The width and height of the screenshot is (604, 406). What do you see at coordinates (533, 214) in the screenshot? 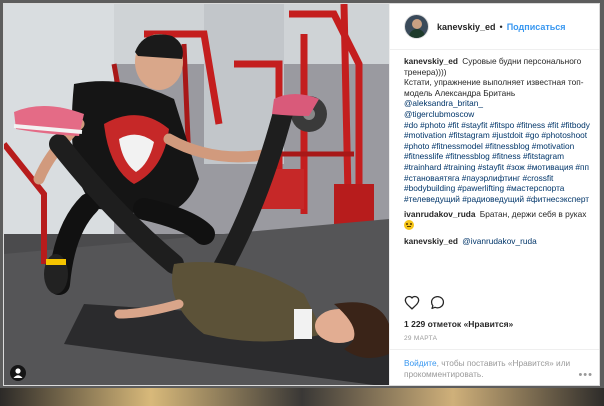
I see `comment-text: Братан, держи себя в руках` at bounding box center [533, 214].